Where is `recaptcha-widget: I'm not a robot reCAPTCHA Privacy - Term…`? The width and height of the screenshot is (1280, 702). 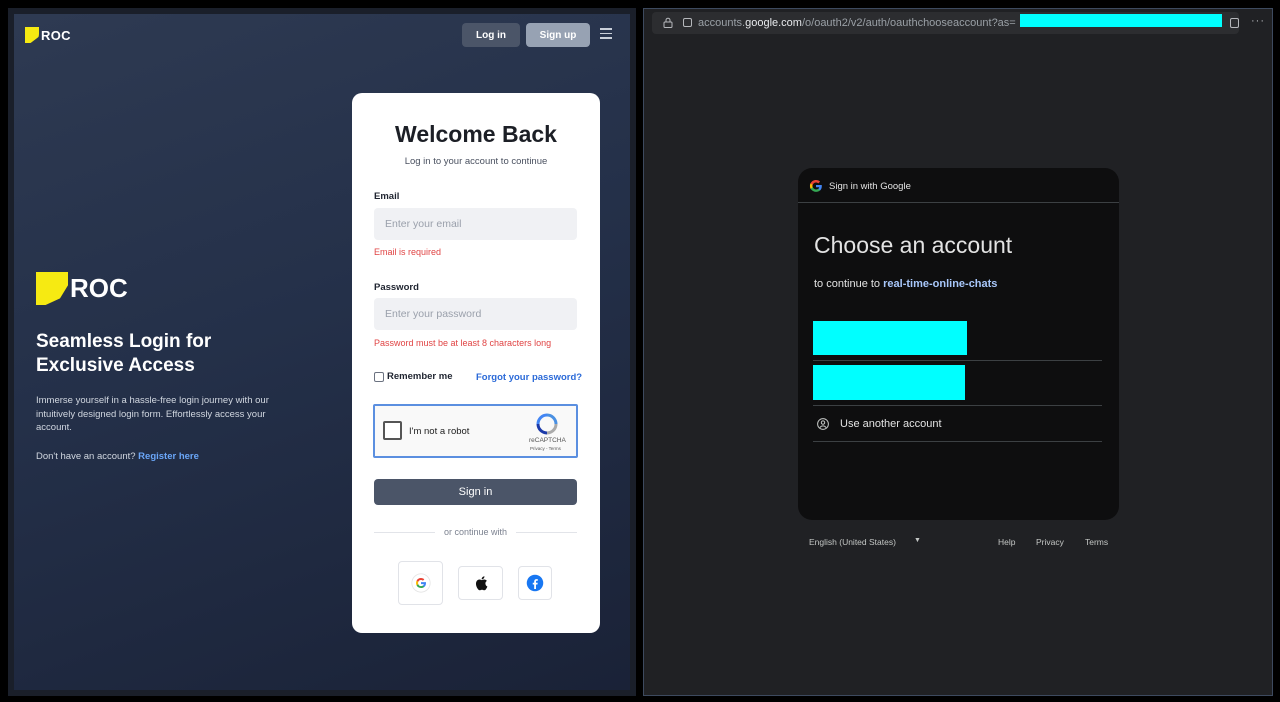 recaptcha-widget: I'm not a robot reCAPTCHA Privacy - Term… is located at coordinates (475, 431).